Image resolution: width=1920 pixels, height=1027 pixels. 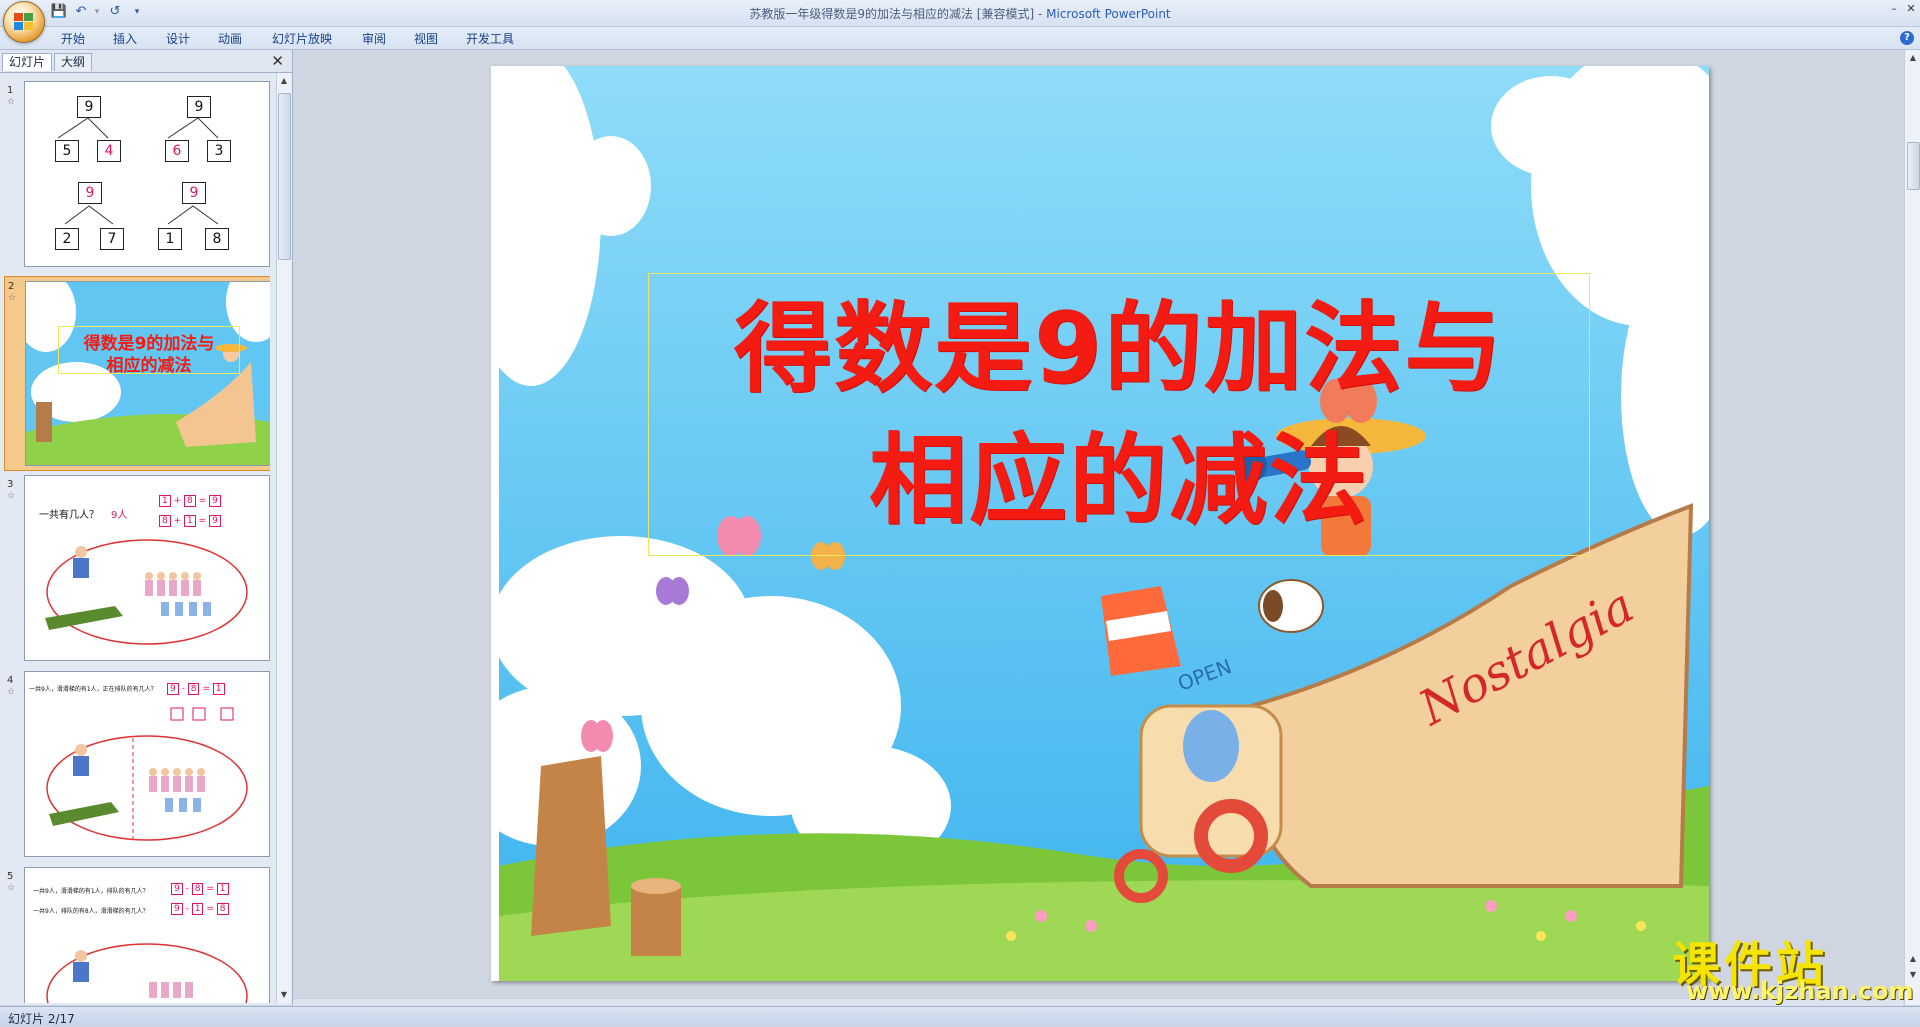 I want to click on close-panel-icon: ✕, so click(x=277, y=61).